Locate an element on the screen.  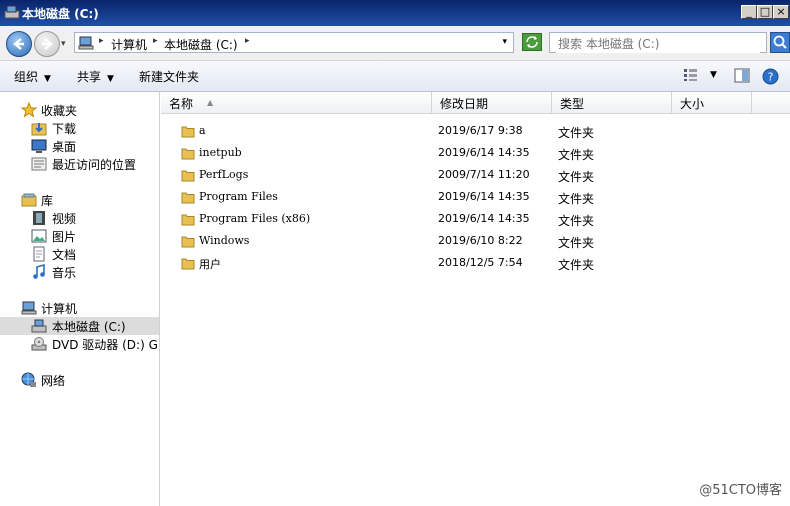
nav-item-desktop: 桌面 is located at coordinates (79, 146).